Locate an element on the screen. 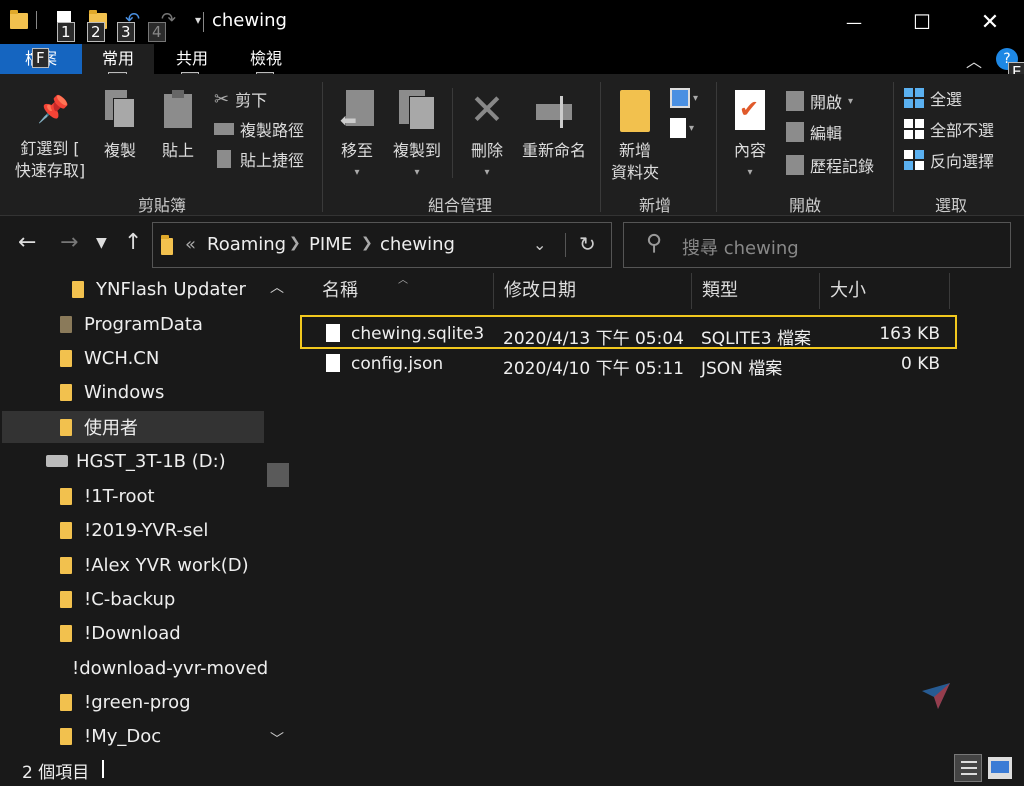  edit-button: 編輯 is located at coordinates (814, 132).